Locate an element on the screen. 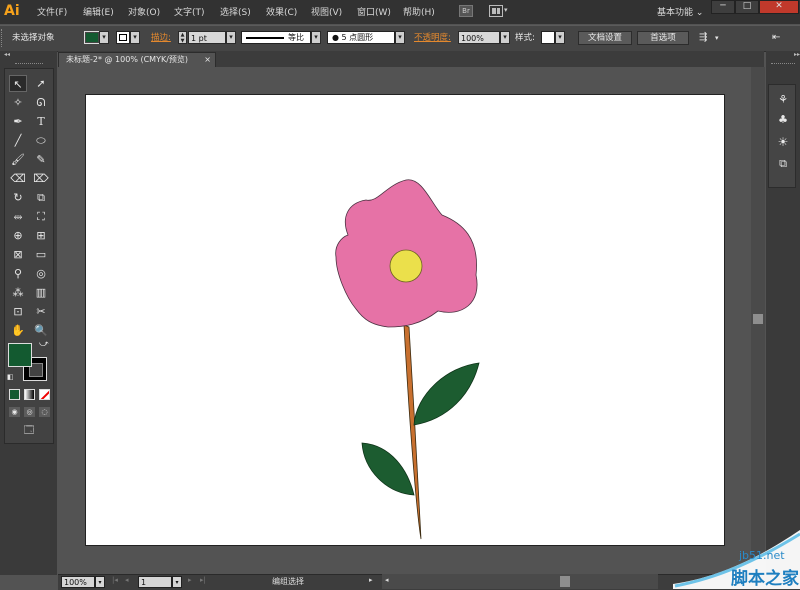 The image size is (800, 590). width-tool-icon: ⥈ is located at coordinates (18, 216).